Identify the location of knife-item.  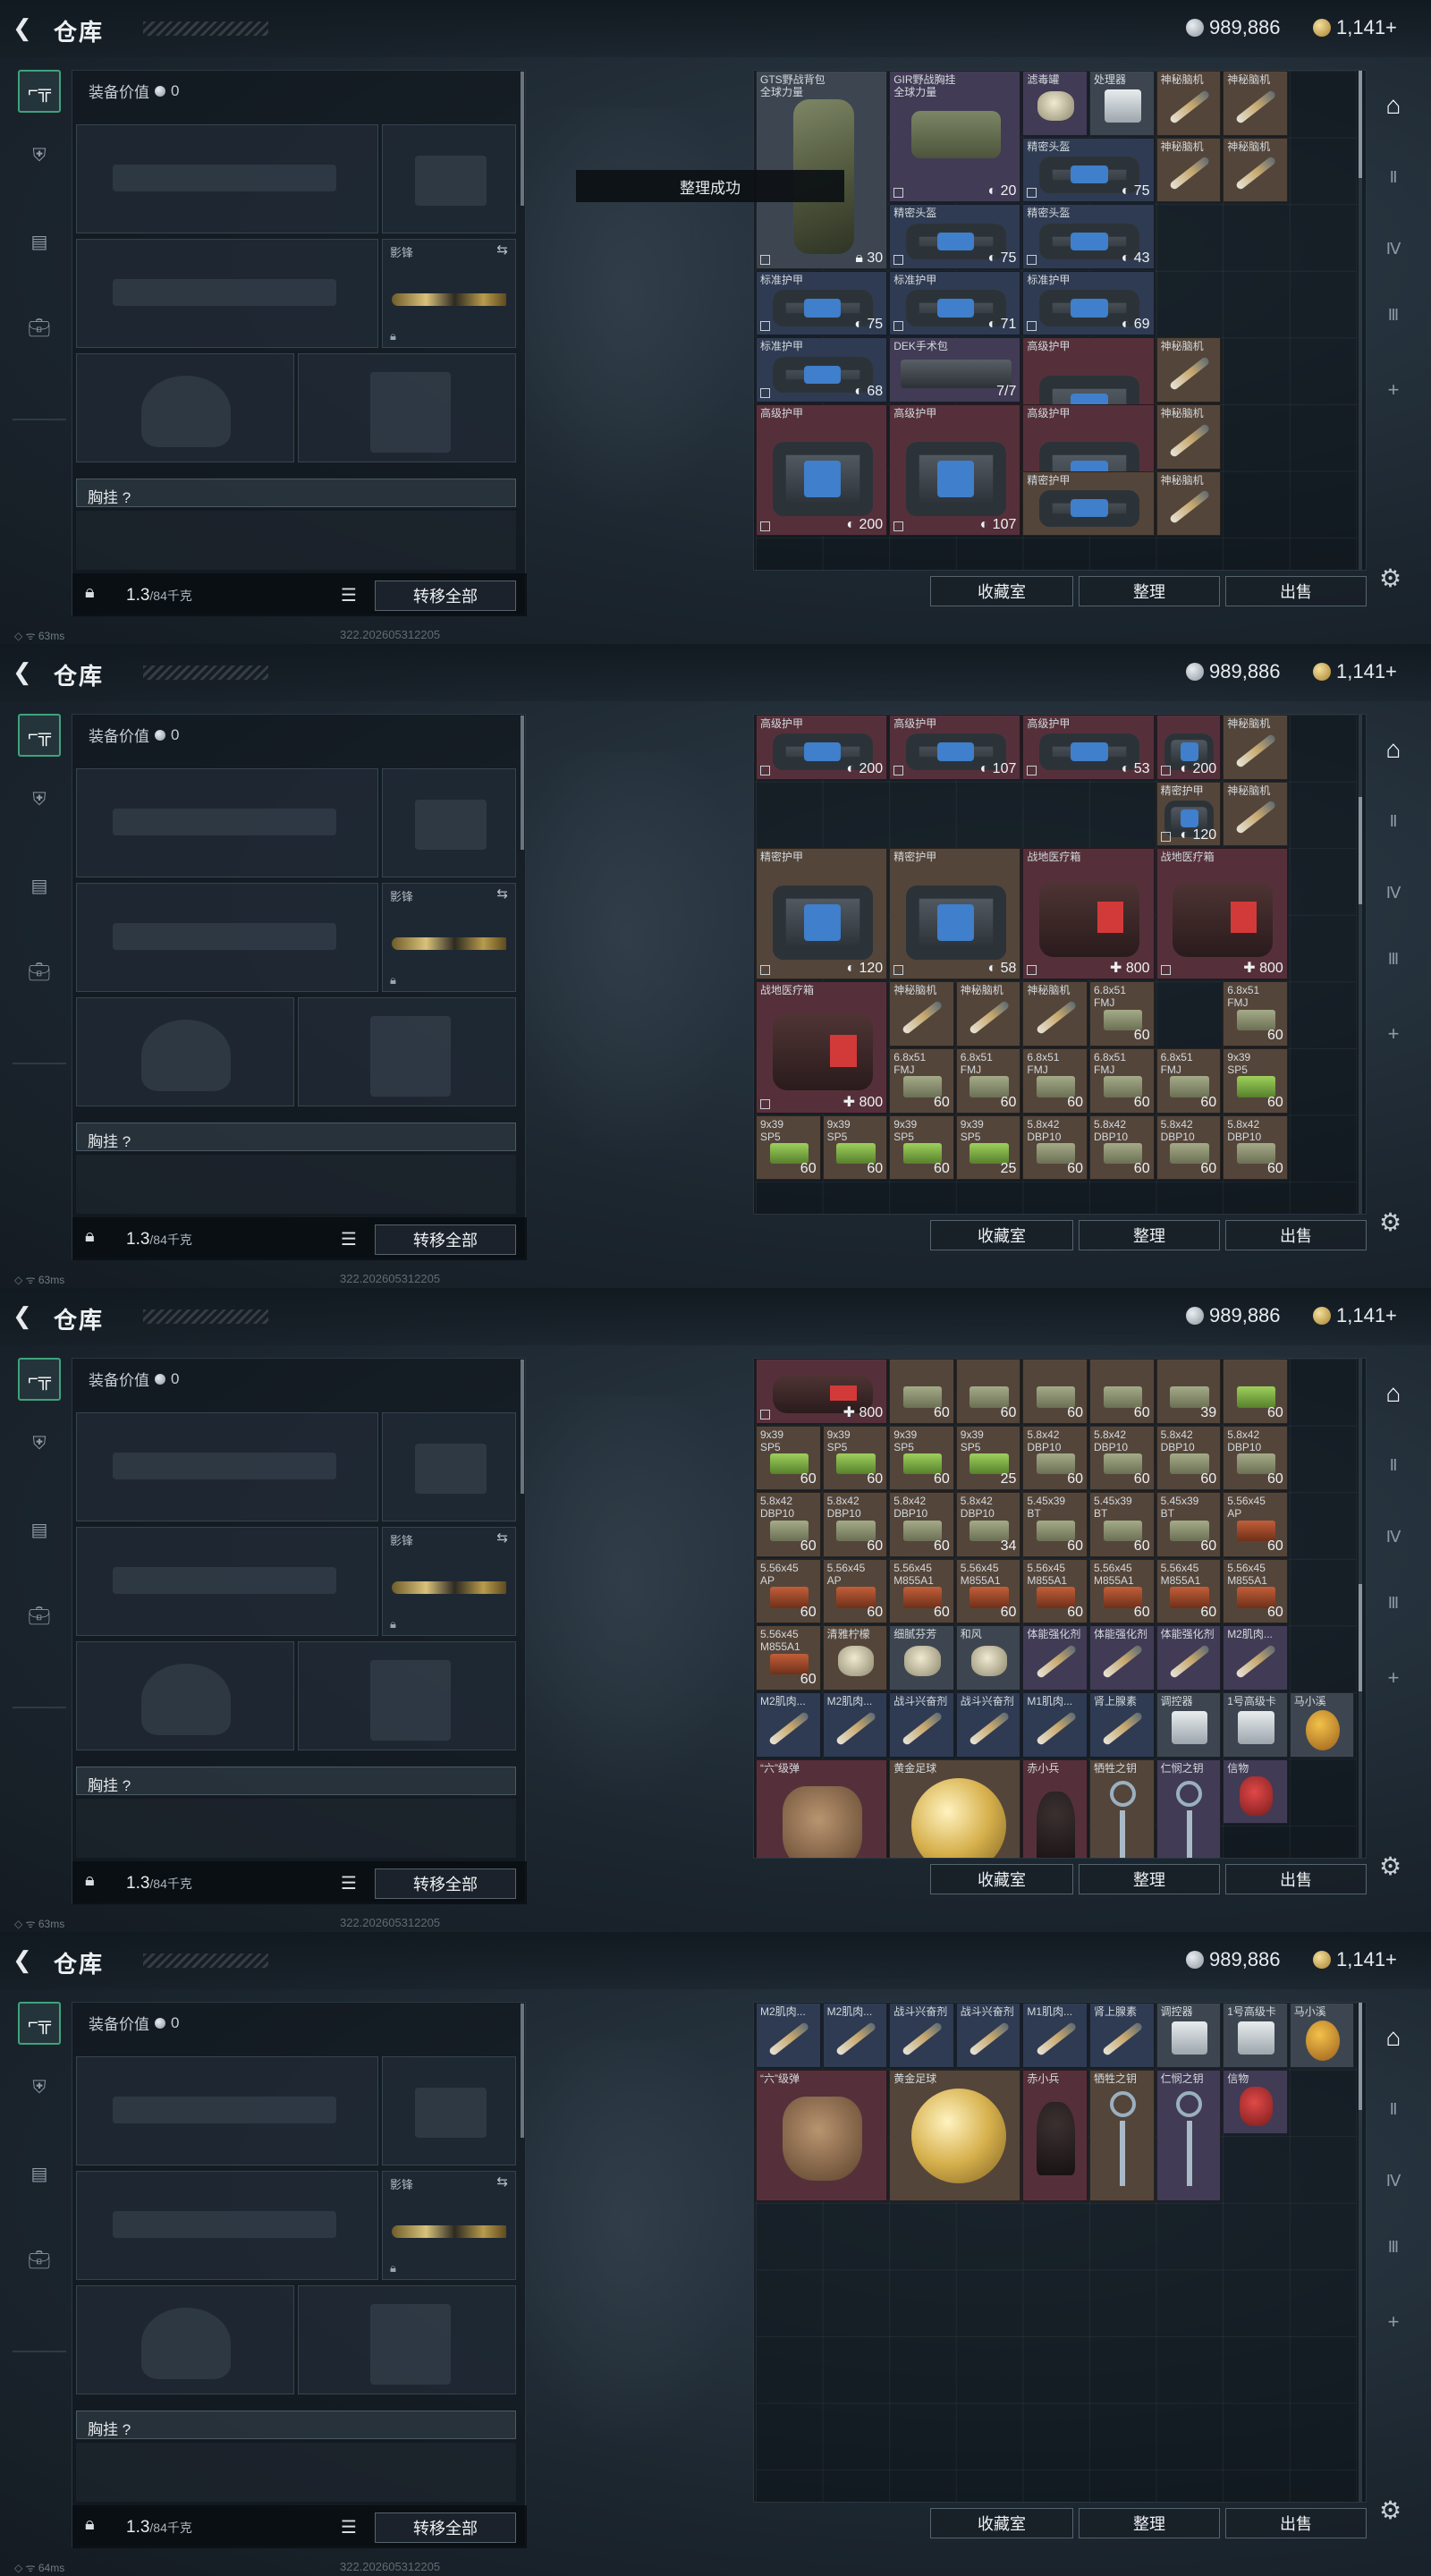
(449, 299).